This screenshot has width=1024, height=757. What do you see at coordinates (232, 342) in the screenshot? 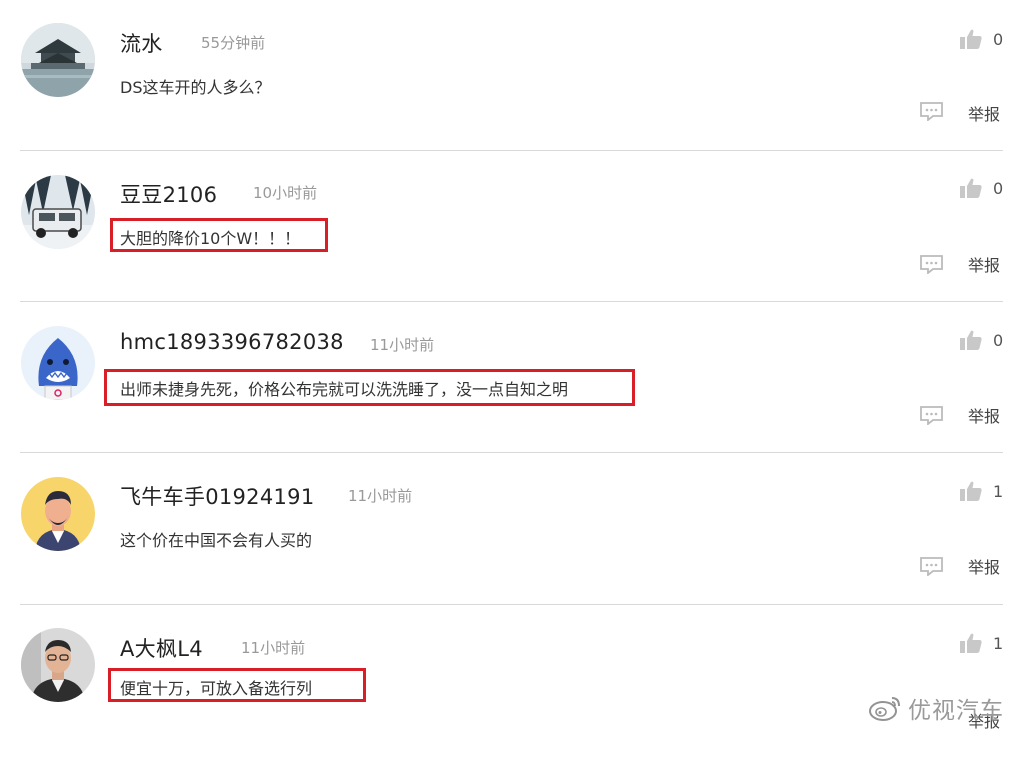
I see `username: hmc1893396782038` at bounding box center [232, 342].